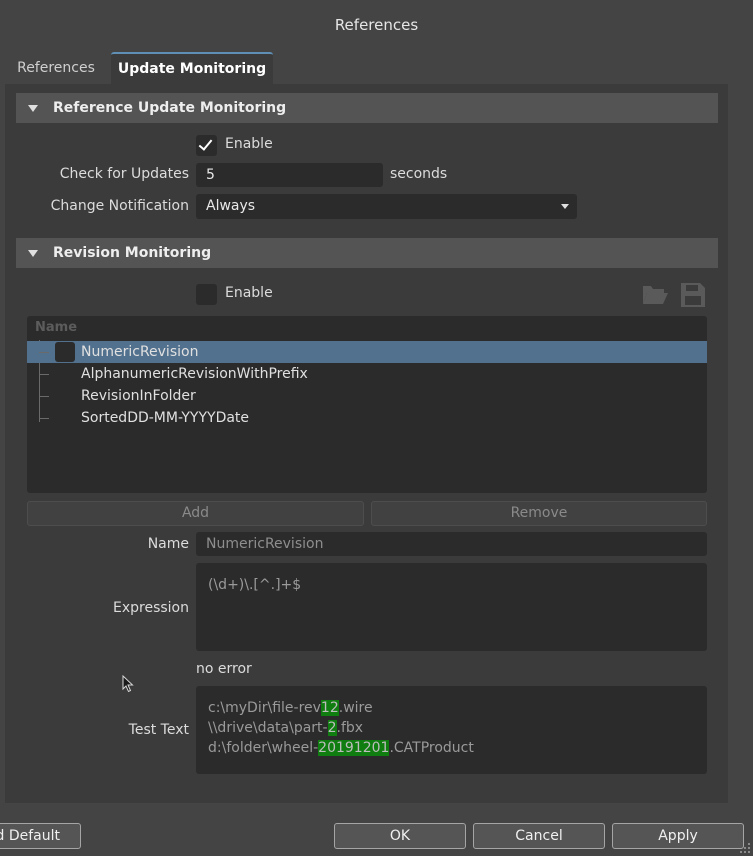 Image resolution: width=753 pixels, height=856 pixels. I want to click on update-enable-label: Enable, so click(249, 144).